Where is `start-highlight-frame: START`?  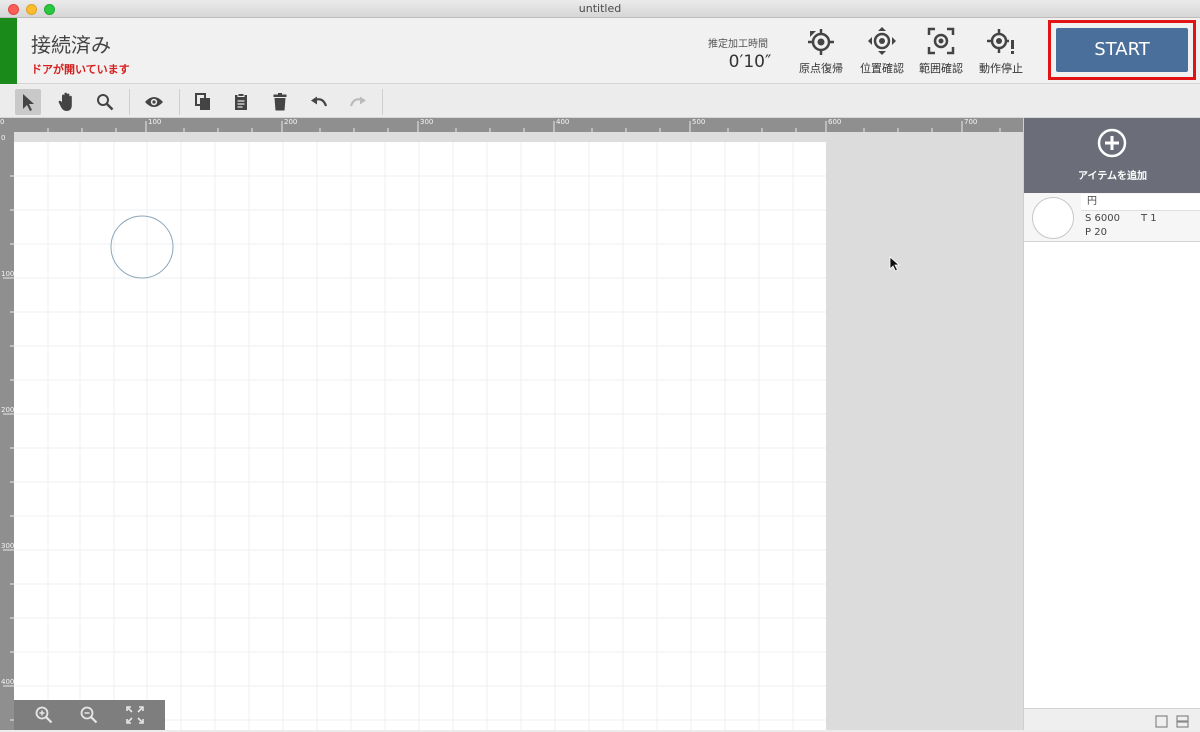
start-highlight-frame: START is located at coordinates (1122, 50).